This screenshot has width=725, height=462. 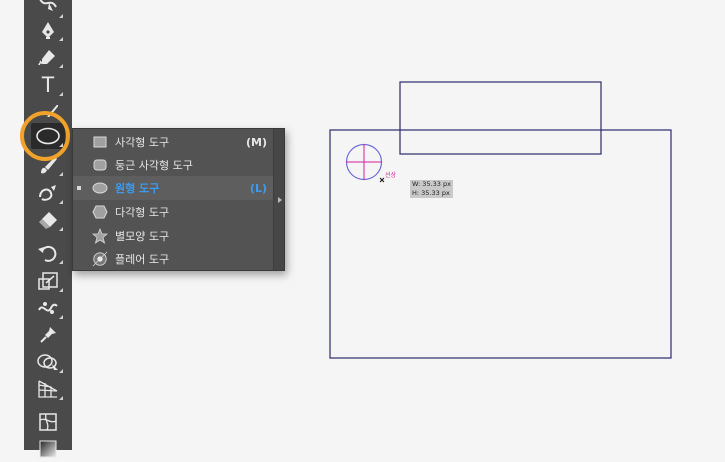 What do you see at coordinates (431, 184) in the screenshot?
I see `tooltip-width: W: 35.33 px` at bounding box center [431, 184].